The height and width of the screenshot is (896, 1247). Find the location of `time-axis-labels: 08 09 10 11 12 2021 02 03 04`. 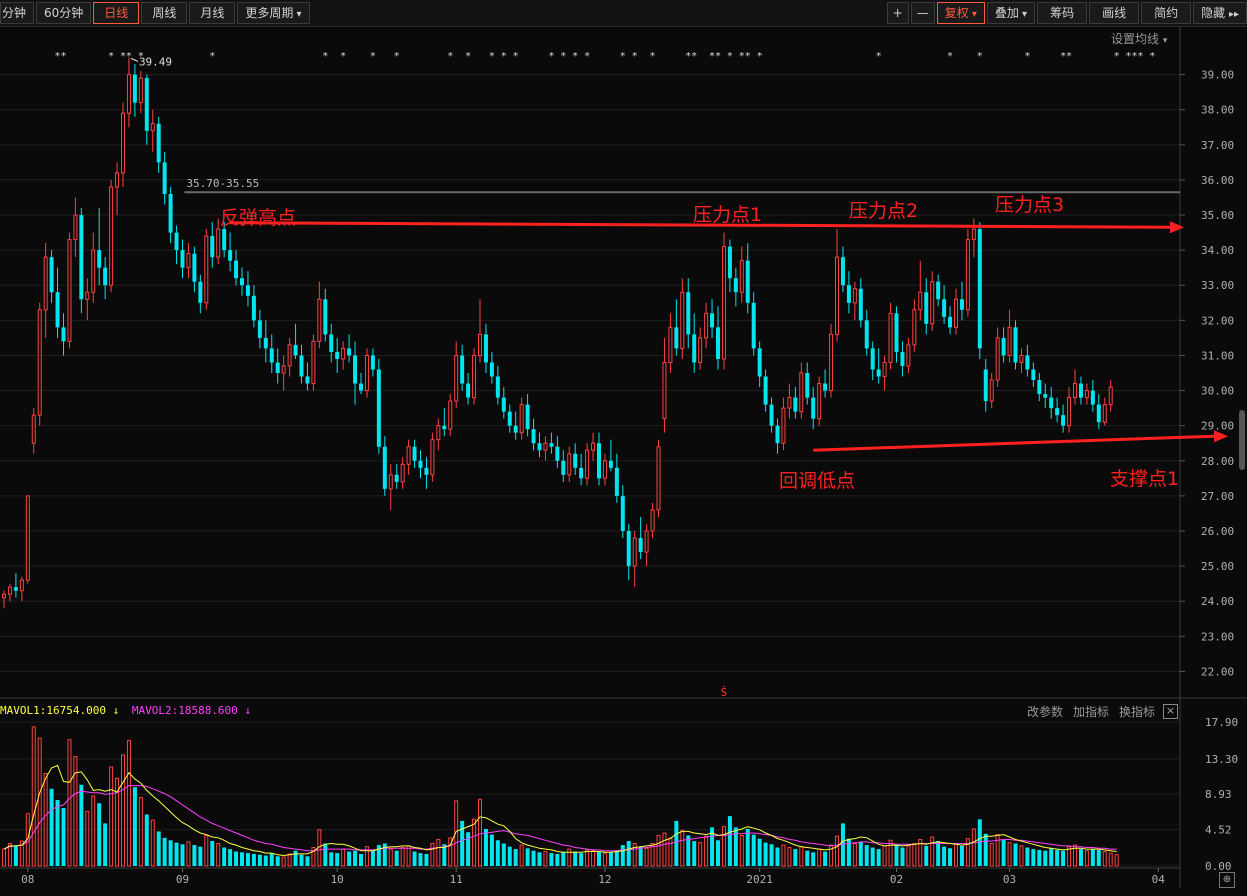

time-axis-labels: 08 09 10 11 12 2021 02 03 04 is located at coordinates (593, 877).